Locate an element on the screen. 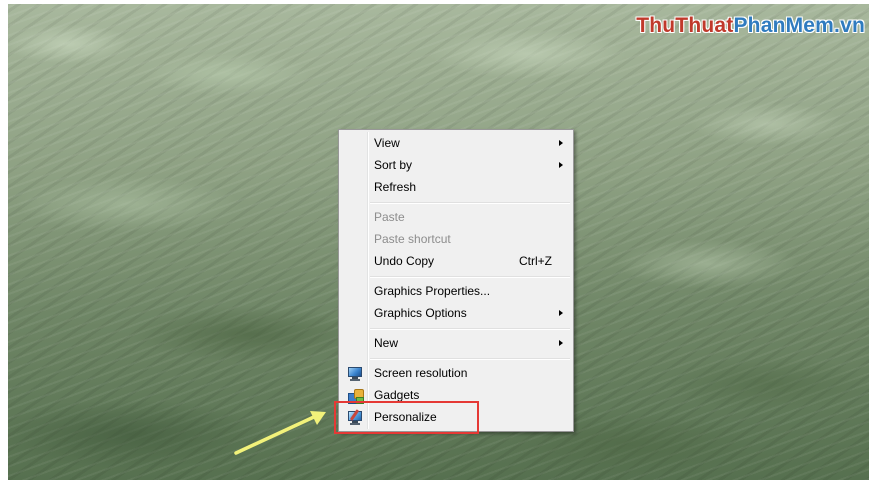 The height and width of the screenshot is (480, 869). gadgets-icon is located at coordinates (355, 395).